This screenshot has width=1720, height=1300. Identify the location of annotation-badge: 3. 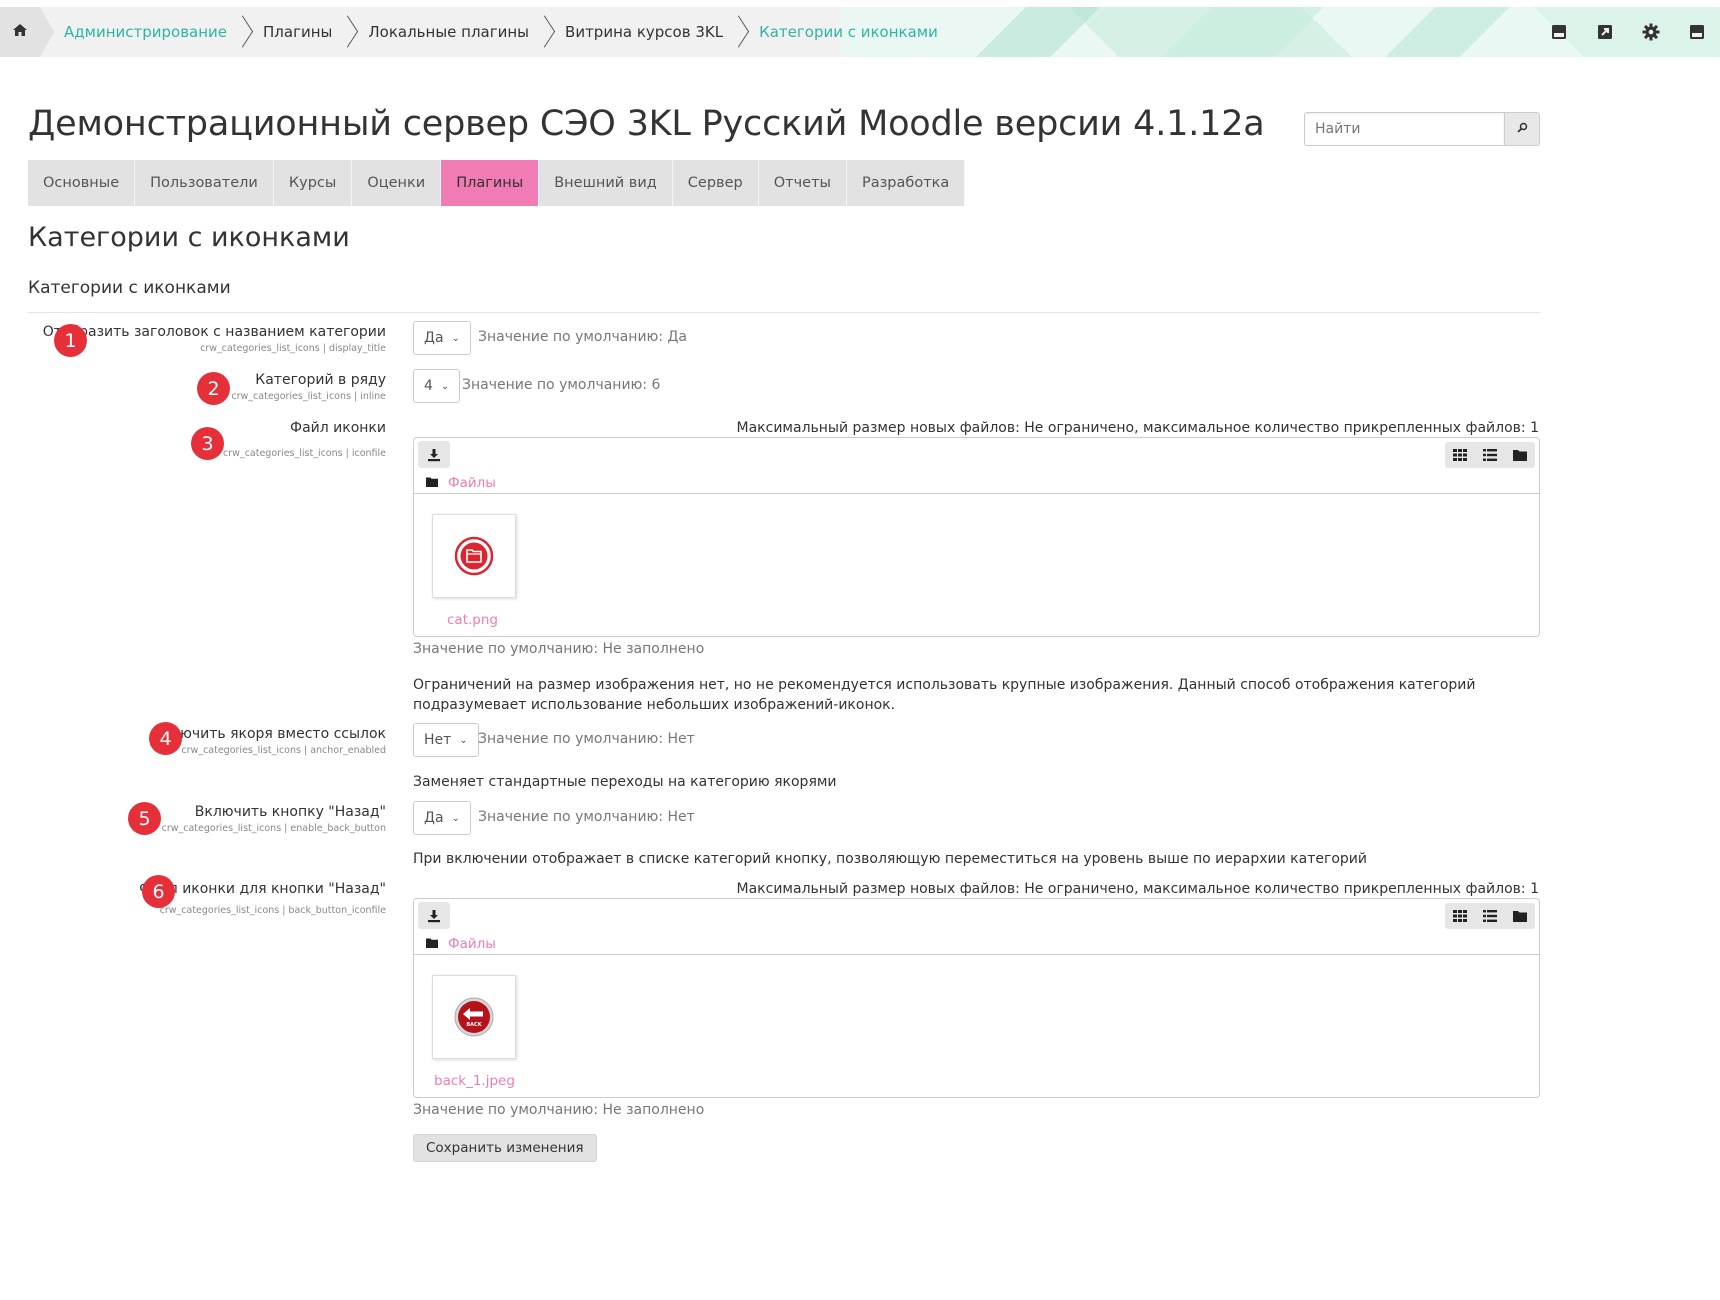
(207, 443).